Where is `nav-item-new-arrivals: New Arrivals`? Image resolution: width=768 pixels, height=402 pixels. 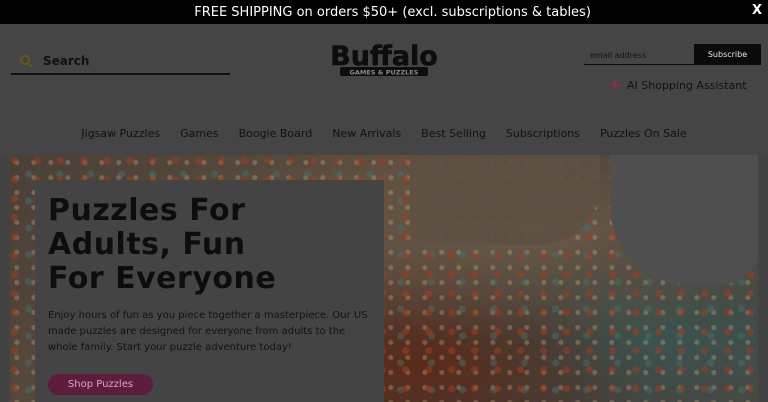 nav-item-new-arrivals: New Arrivals is located at coordinates (366, 137).